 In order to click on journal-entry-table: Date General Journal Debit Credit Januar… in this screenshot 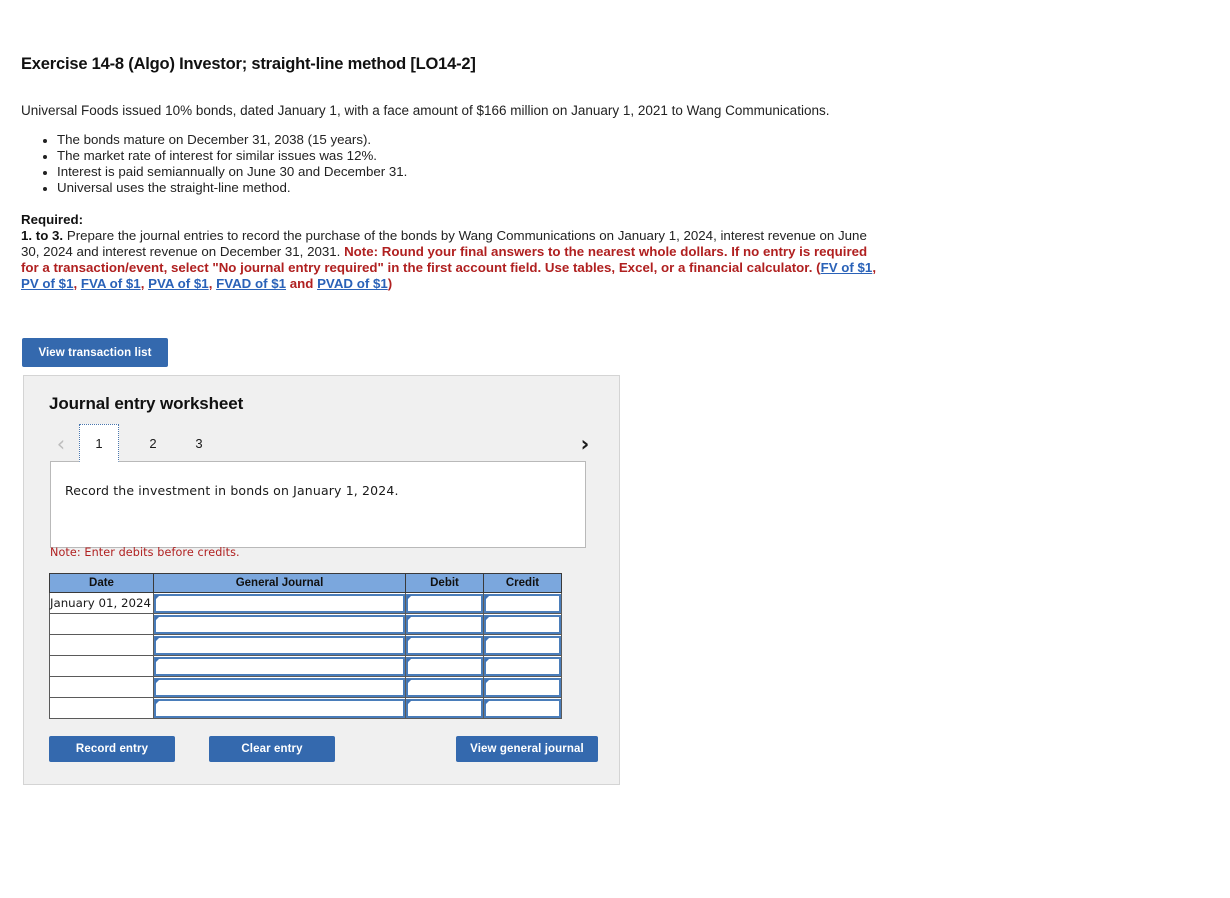, I will do `click(305, 646)`.